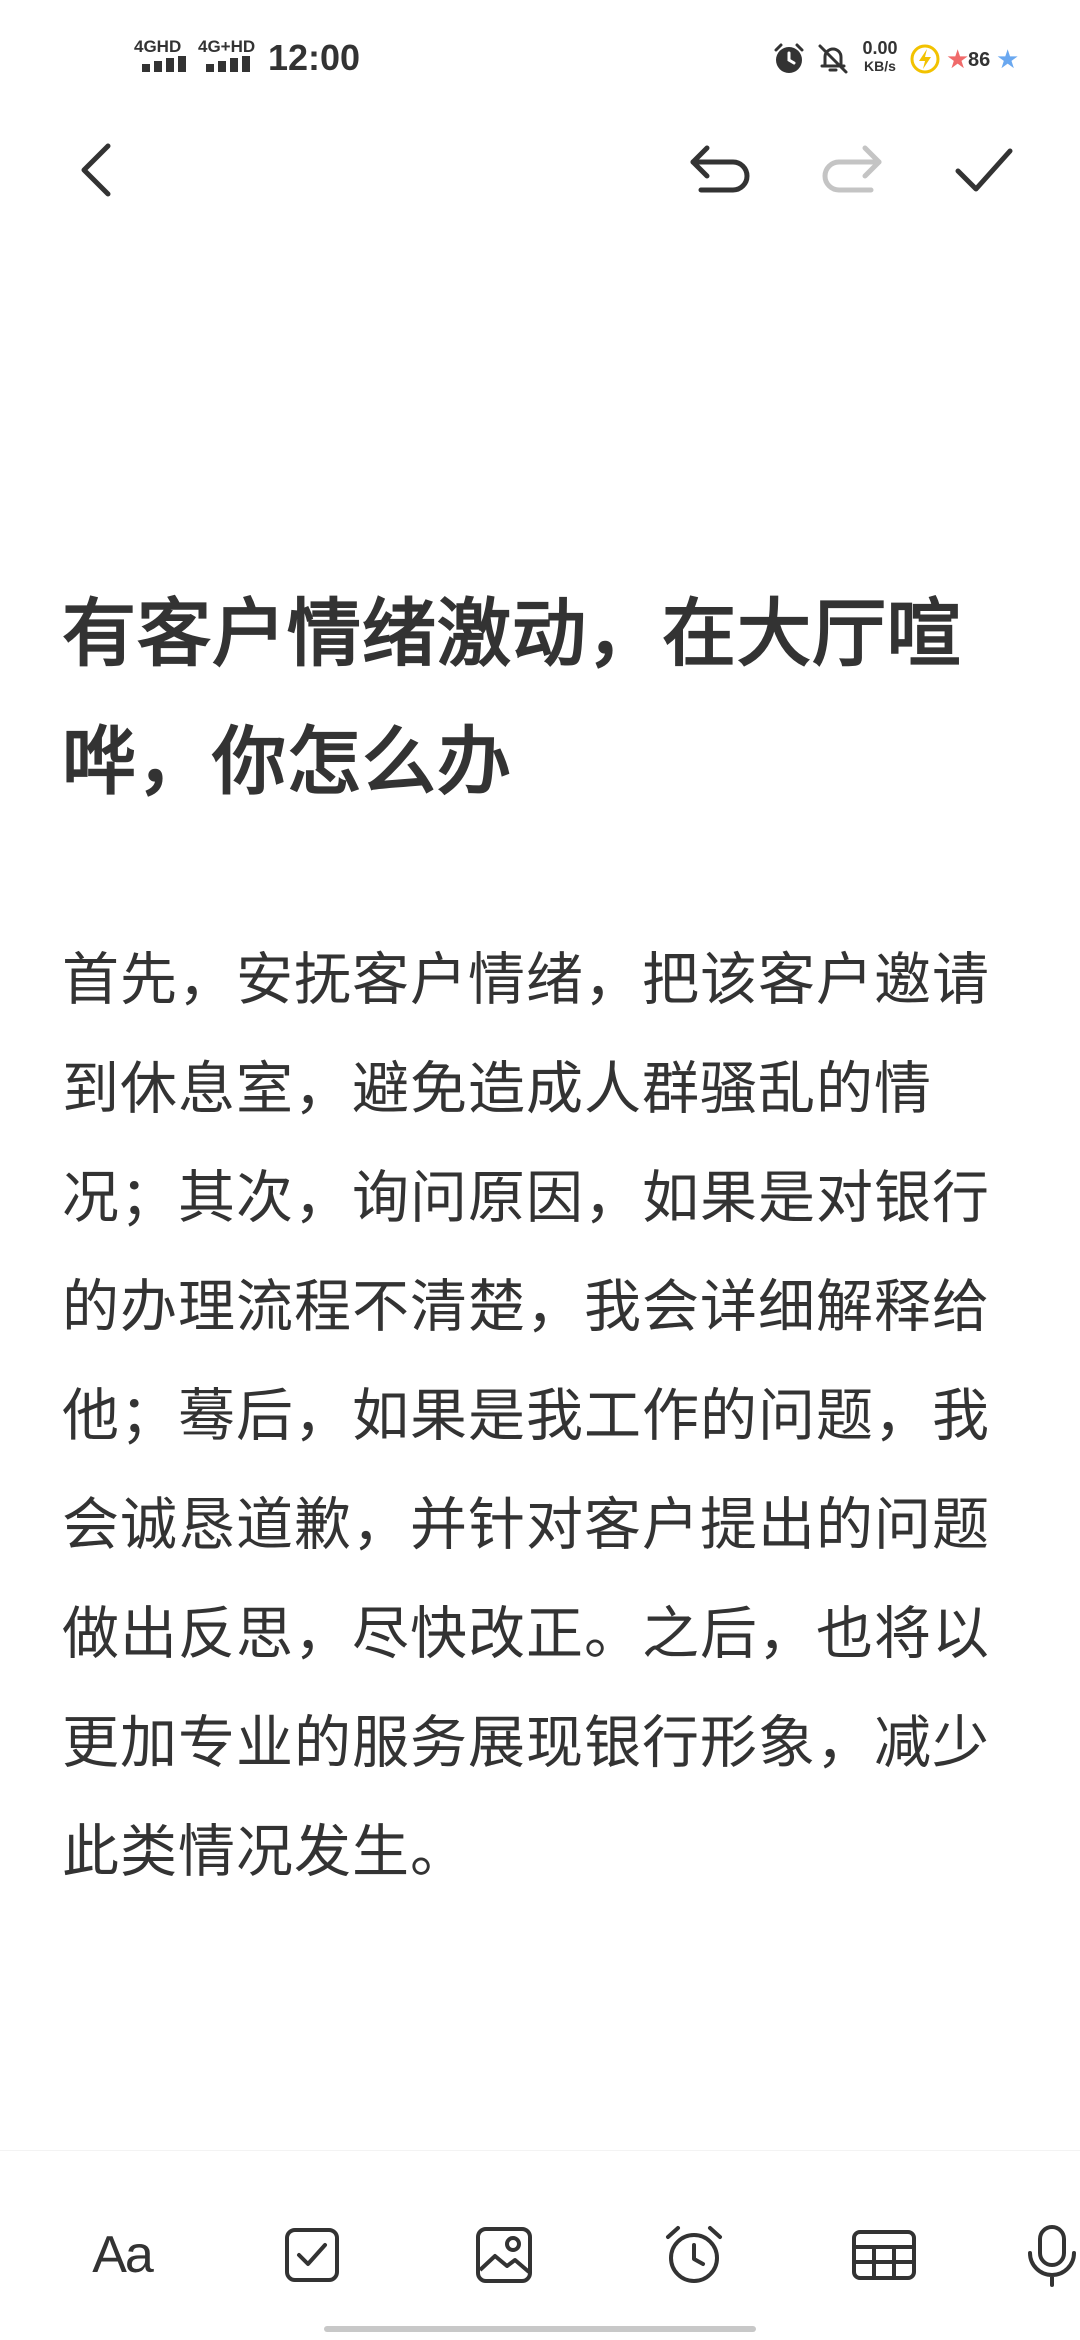  What do you see at coordinates (158, 46) in the screenshot?
I see `signal-1-label: 4GHD` at bounding box center [158, 46].